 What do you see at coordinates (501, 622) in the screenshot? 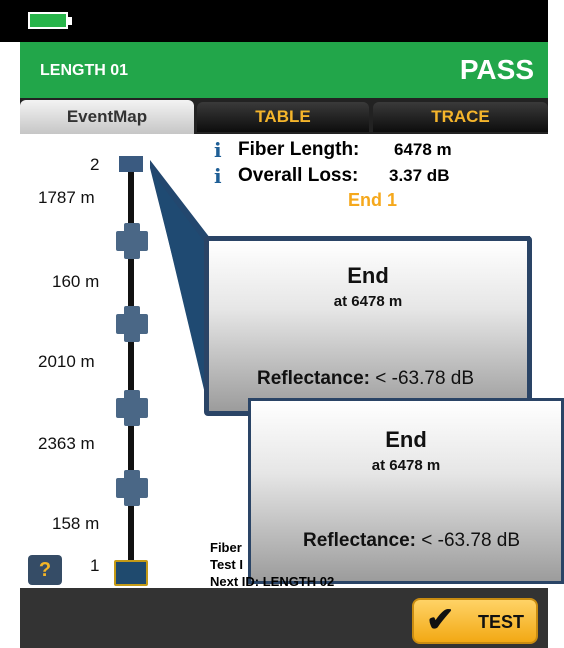
I see `test-button-label: TEST` at bounding box center [501, 622].